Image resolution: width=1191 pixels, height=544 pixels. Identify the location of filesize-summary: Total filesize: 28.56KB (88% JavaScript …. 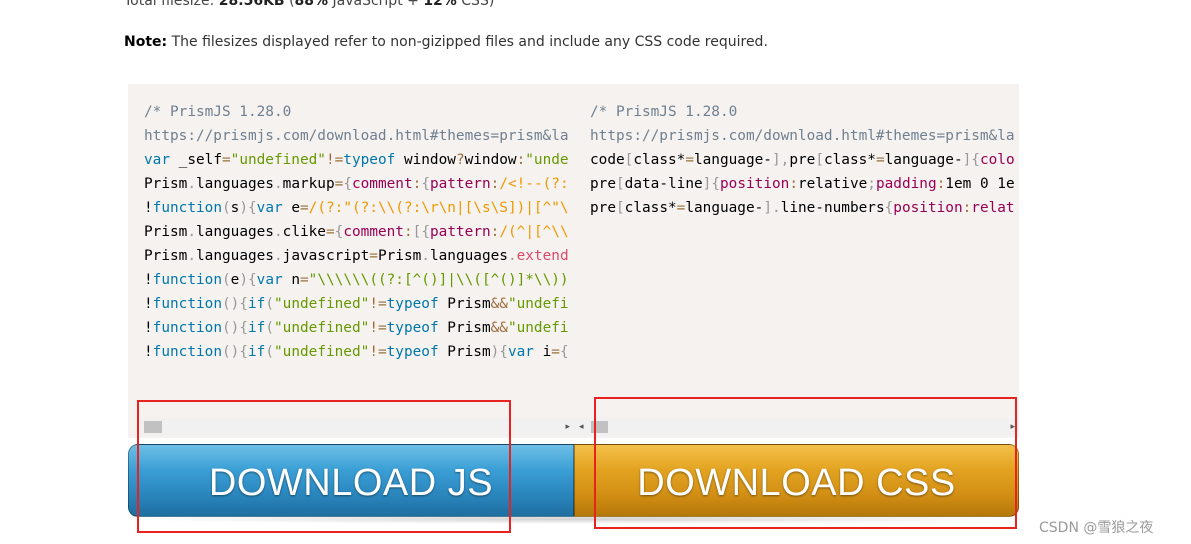
(309, 4).